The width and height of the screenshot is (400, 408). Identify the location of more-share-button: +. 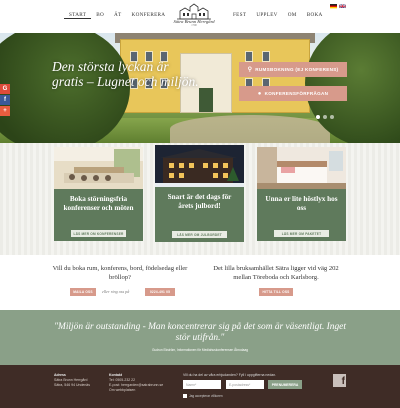
(5, 111).